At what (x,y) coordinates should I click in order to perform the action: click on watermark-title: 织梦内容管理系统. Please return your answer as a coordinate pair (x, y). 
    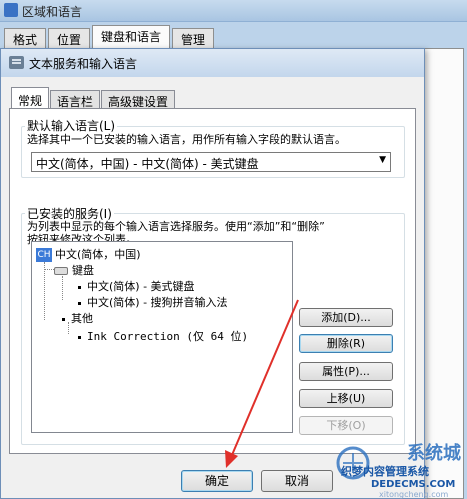
    Looking at the image, I should click on (385, 471).